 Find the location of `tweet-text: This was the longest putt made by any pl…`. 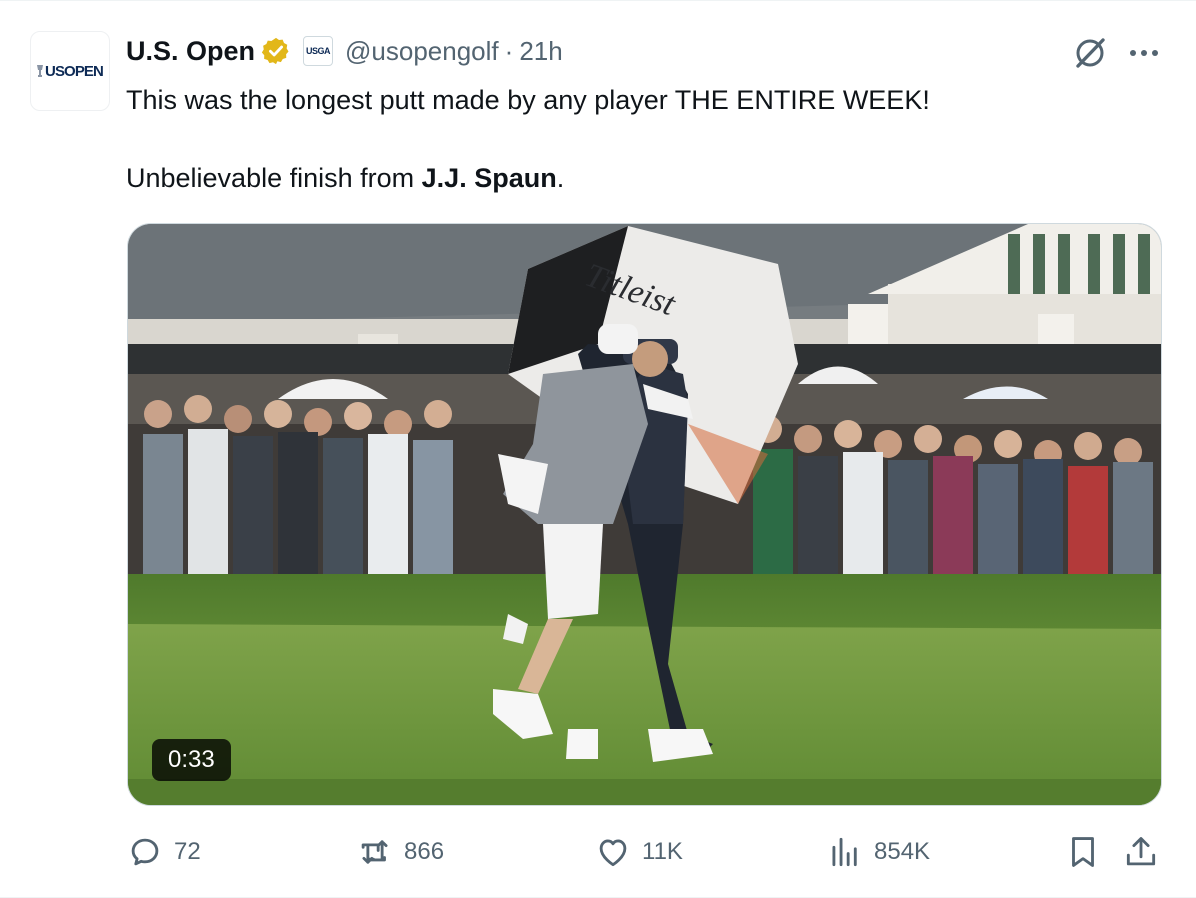

tweet-text: This was the longest putt made by any pl… is located at coordinates (646, 139).